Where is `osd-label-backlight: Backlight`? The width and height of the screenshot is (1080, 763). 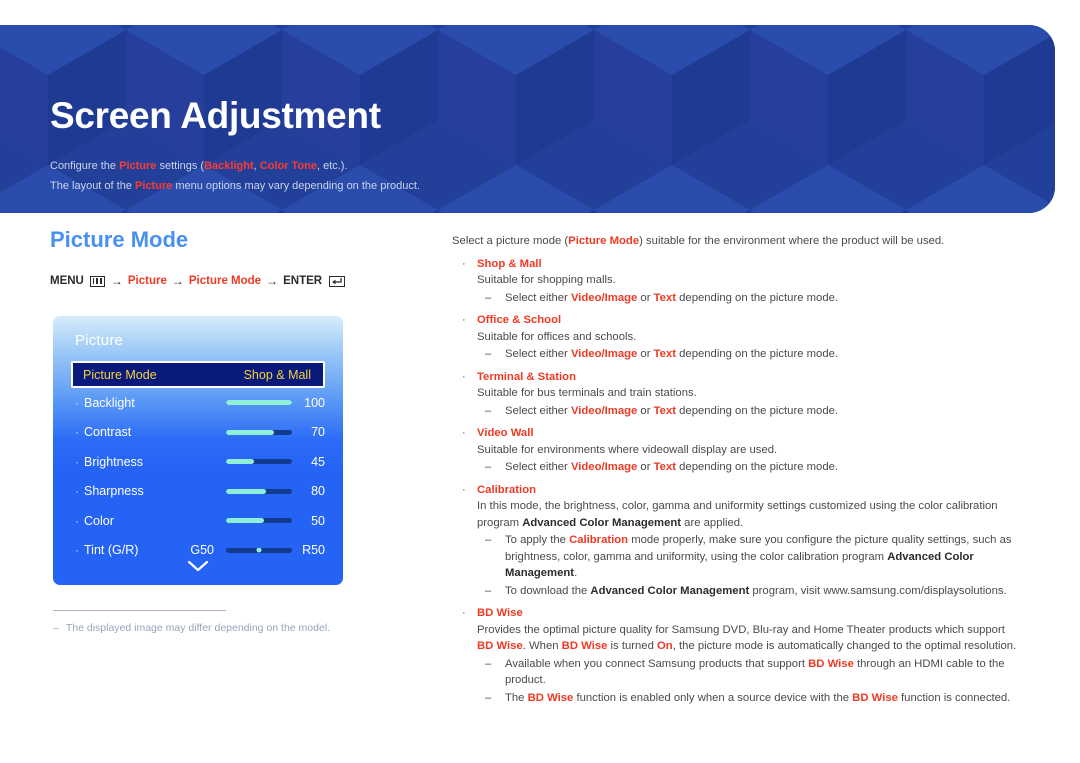 osd-label-backlight: Backlight is located at coordinates (109, 402).